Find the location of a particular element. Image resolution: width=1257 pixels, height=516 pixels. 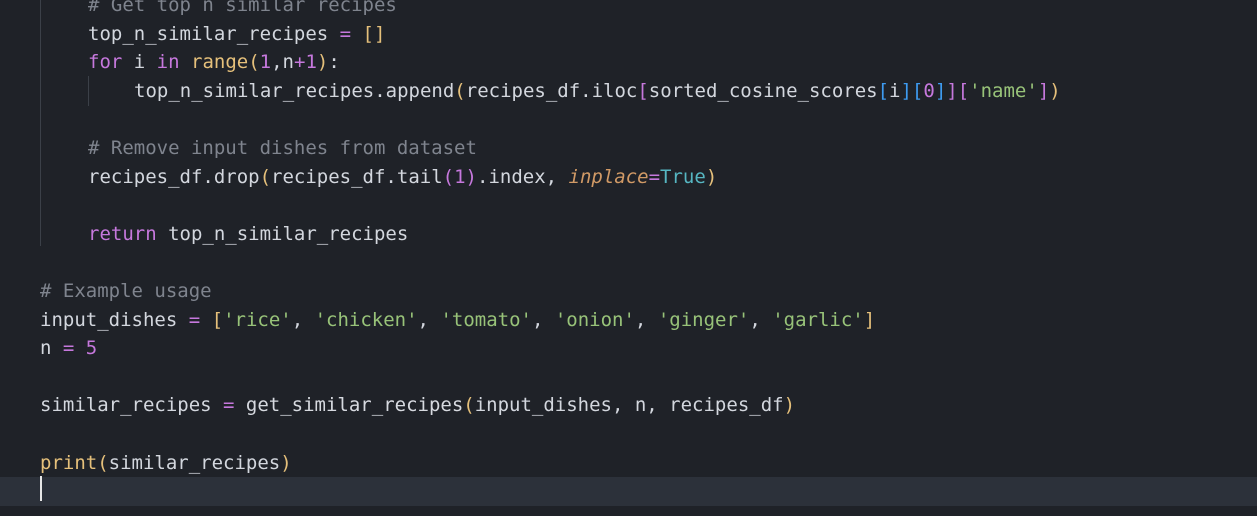

code-token: .index, is located at coordinates (523, 176).